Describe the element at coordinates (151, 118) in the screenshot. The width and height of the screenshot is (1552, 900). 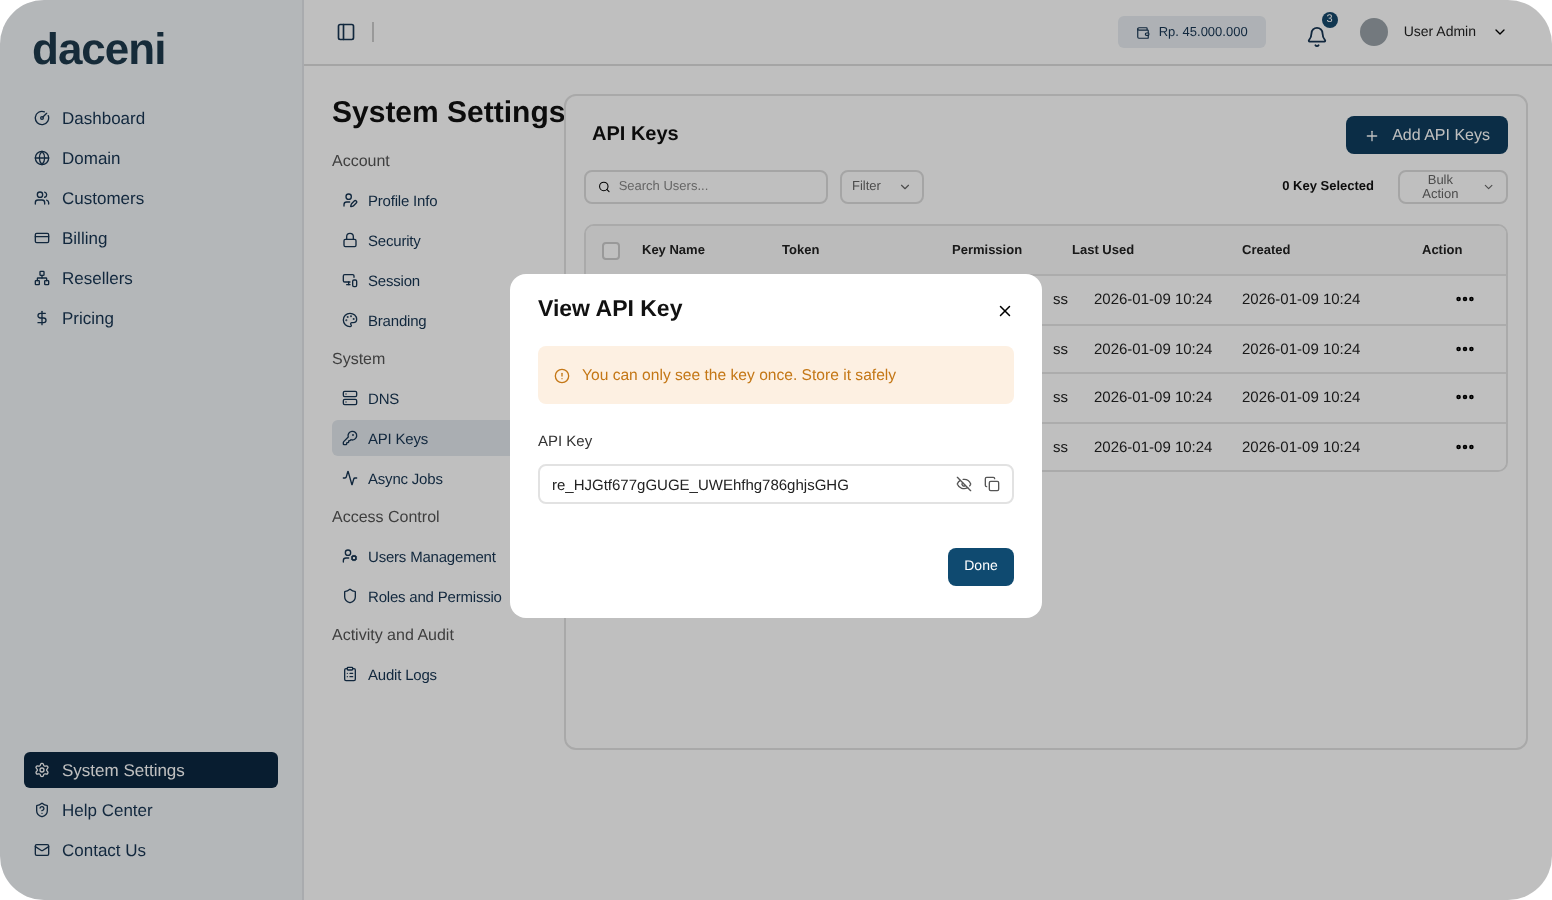
I see `sidebar-item: Dashboard` at that location.